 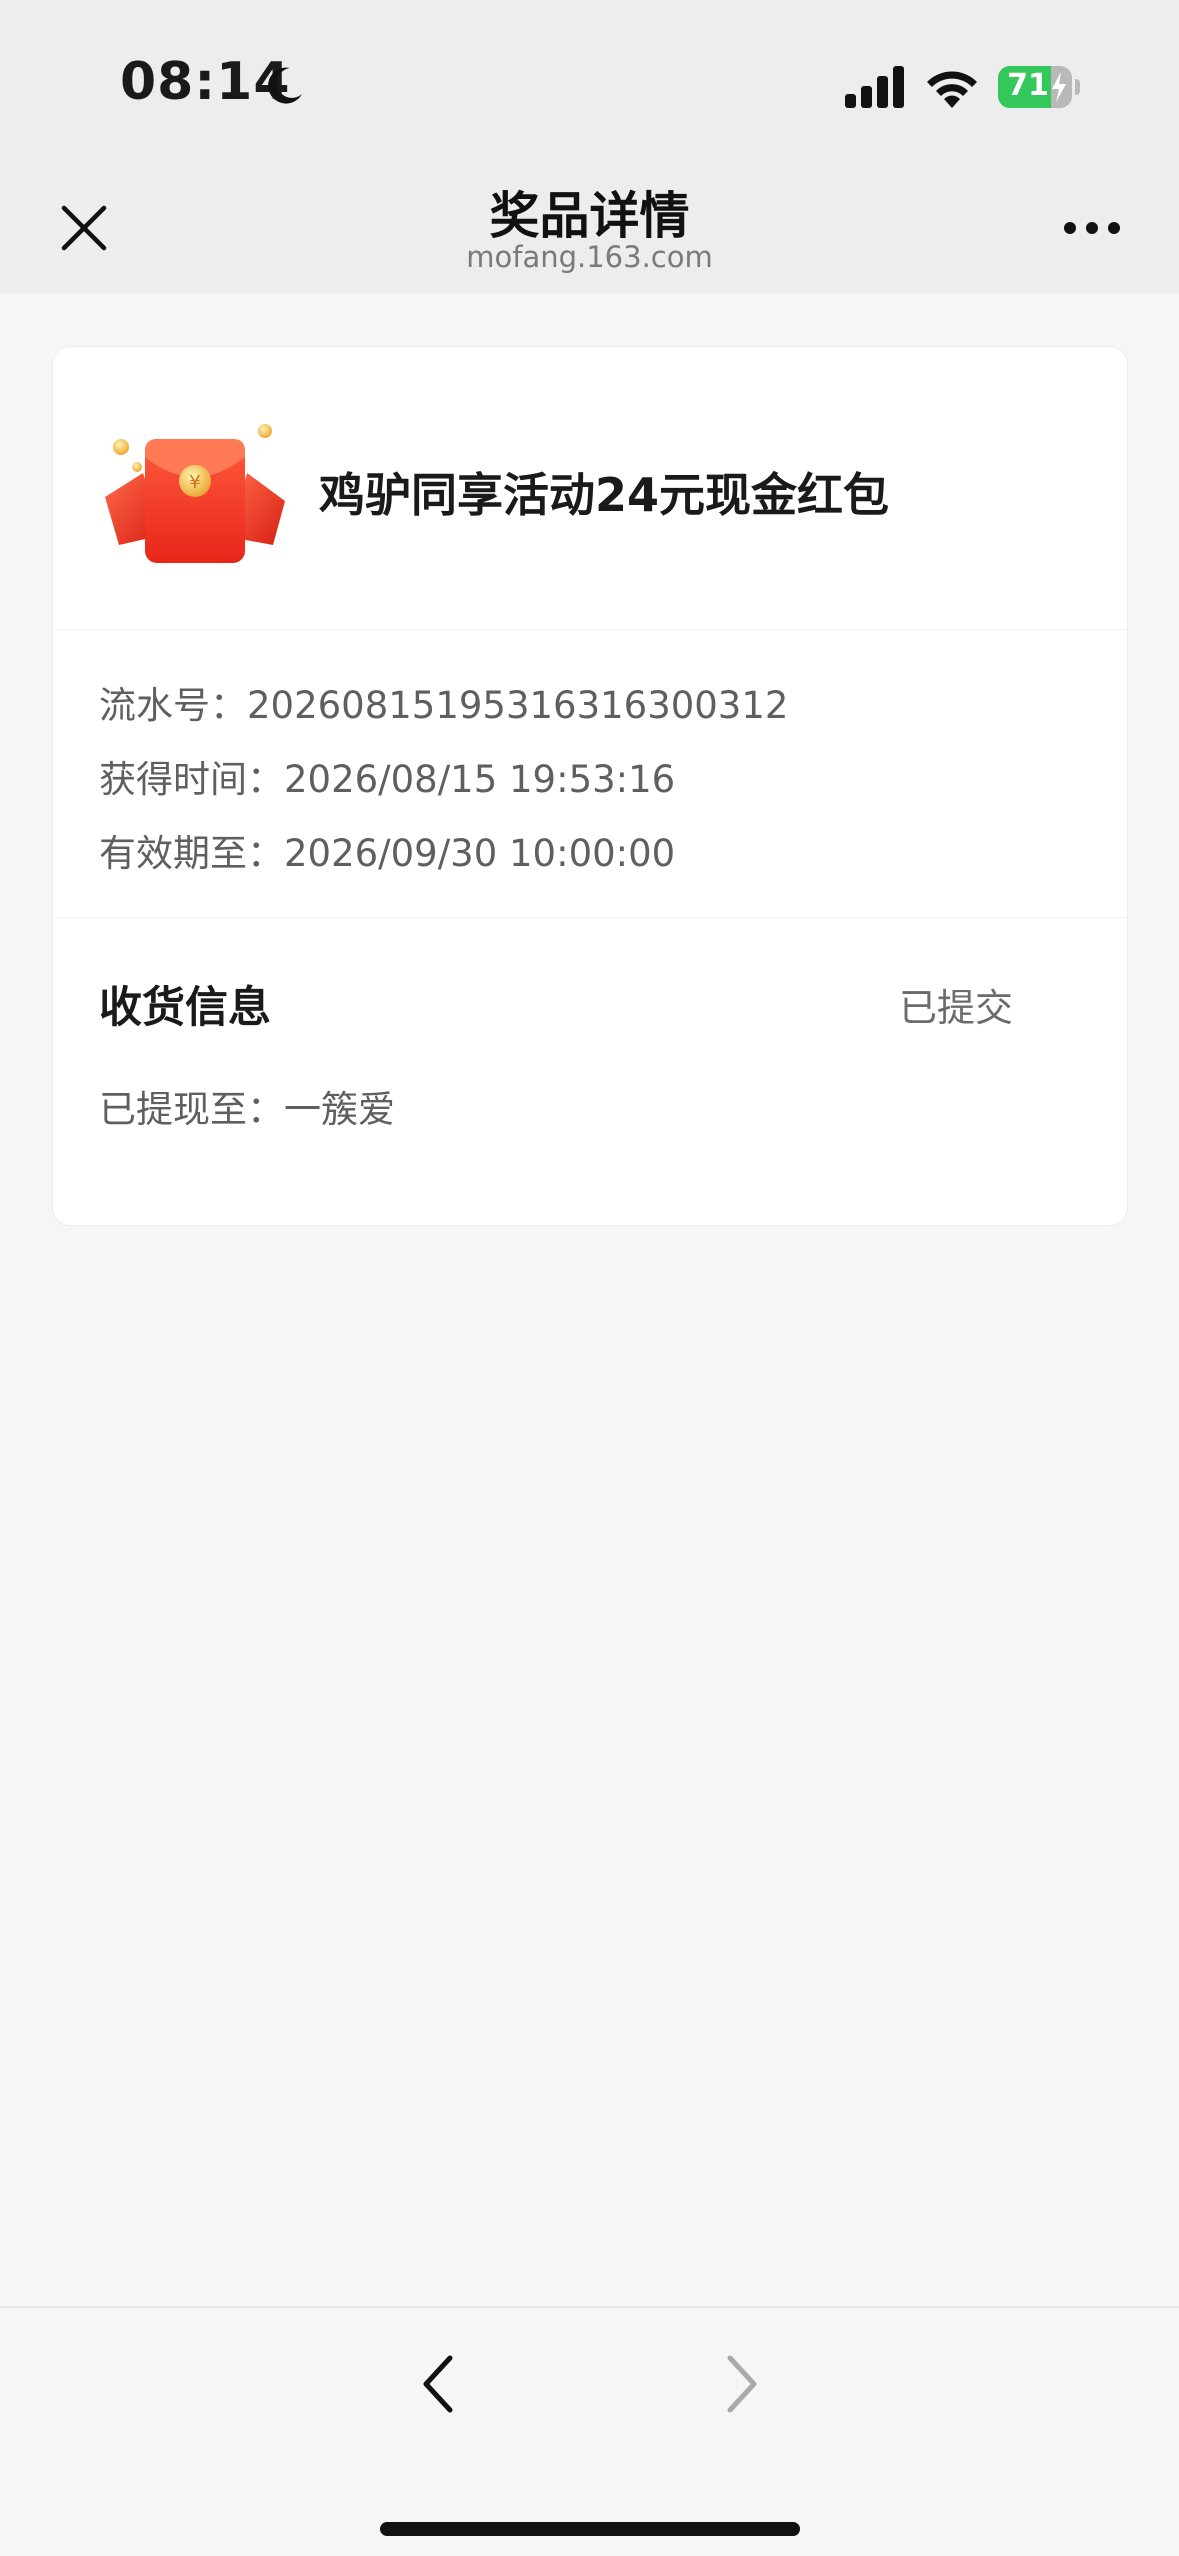 I want to click on serial-number-value: 20260815195316316300312, so click(x=518, y=705).